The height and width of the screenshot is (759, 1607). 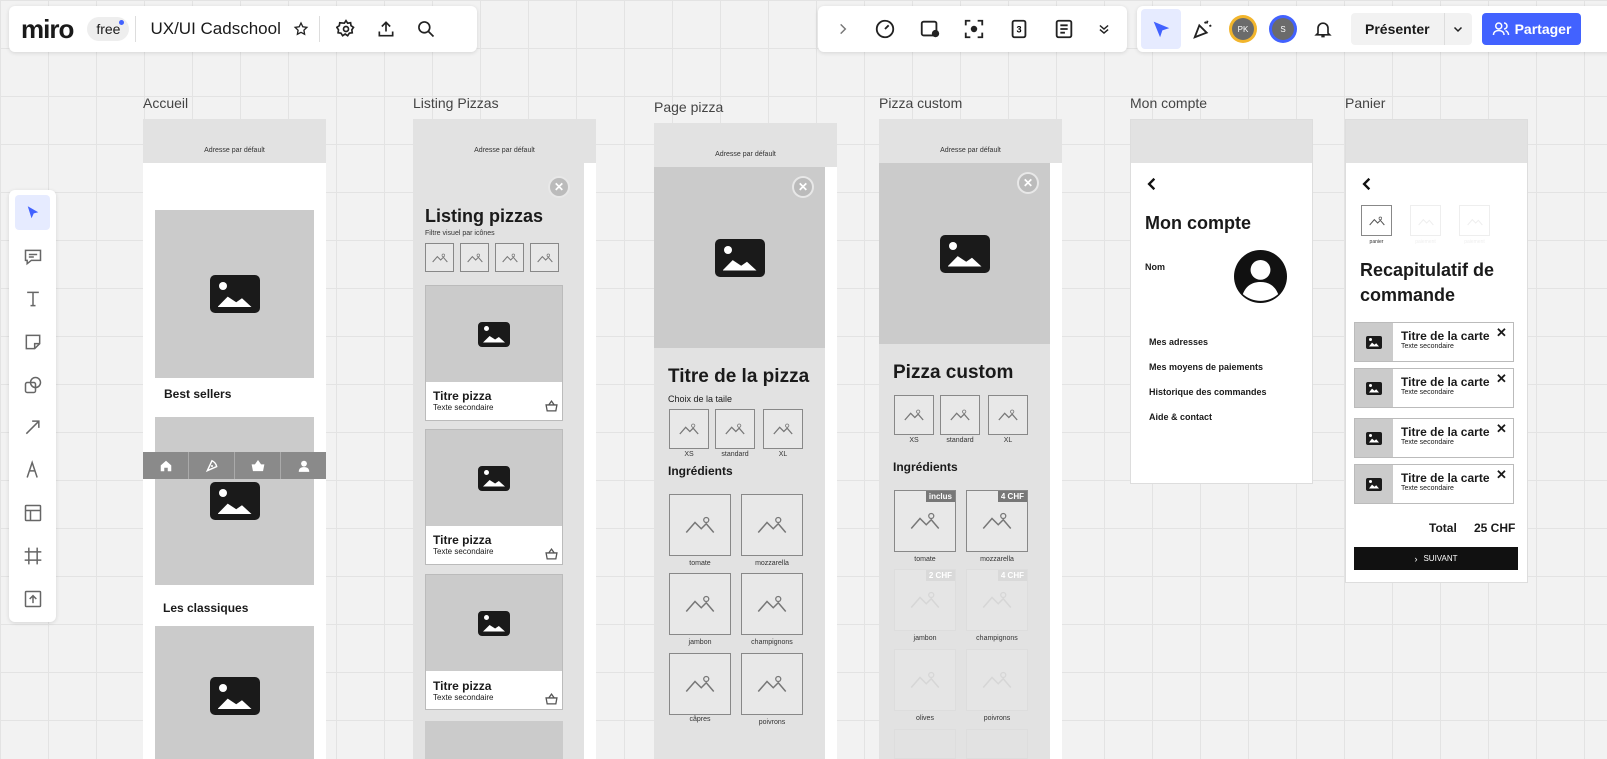 I want to click on upload-icon, so click(x=32, y=598).